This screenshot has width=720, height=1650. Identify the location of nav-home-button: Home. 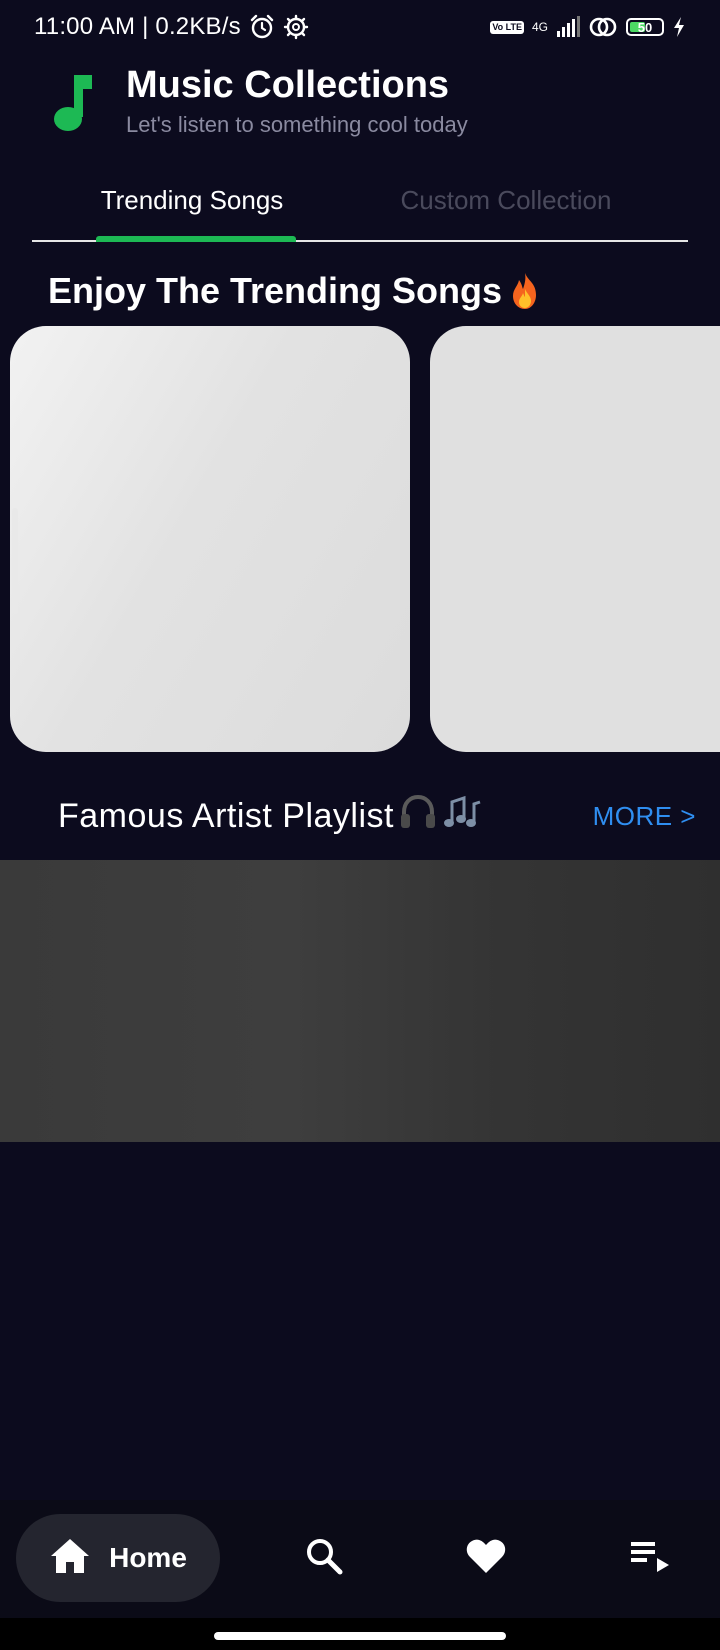
(118, 1558).